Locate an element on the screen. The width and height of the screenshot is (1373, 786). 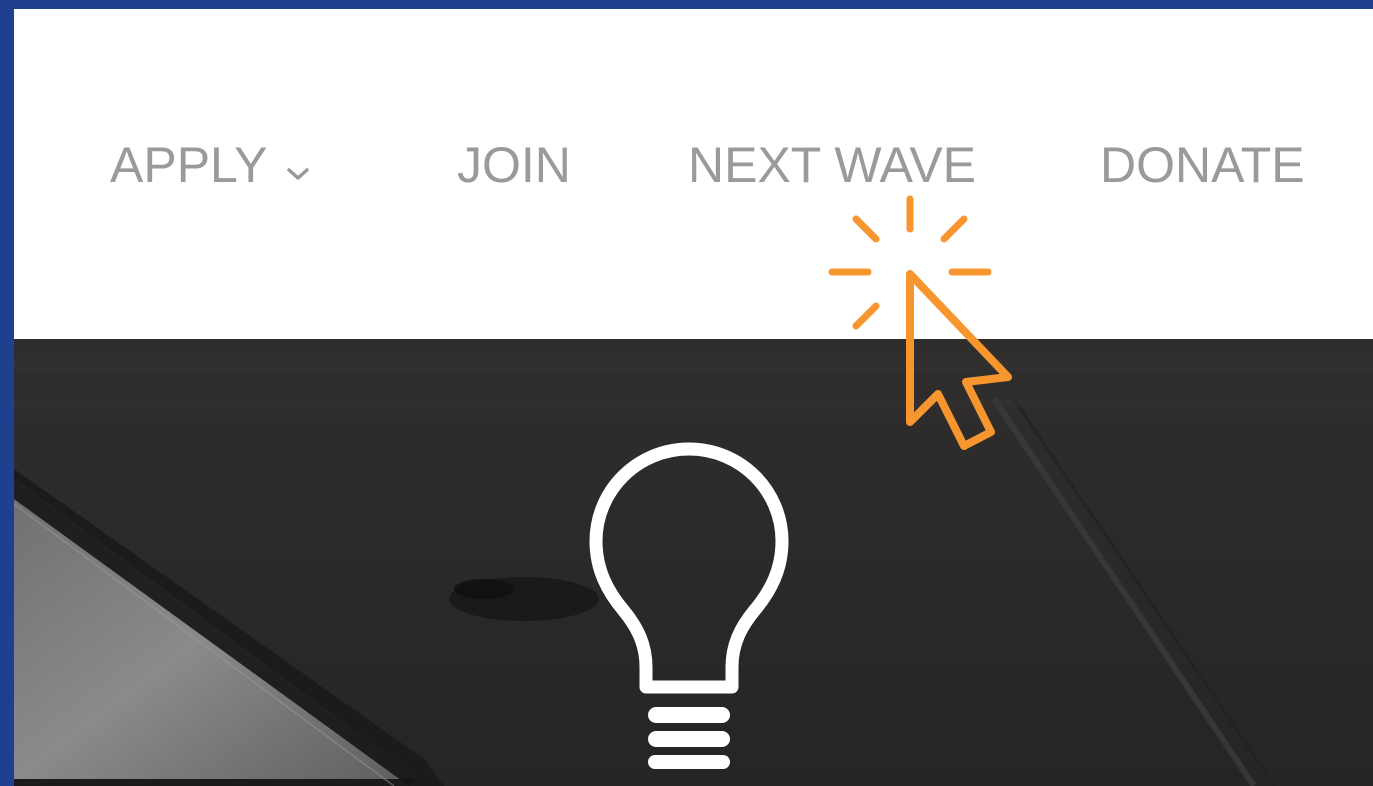
nav-item-donate: DONATE is located at coordinates (1202, 165).